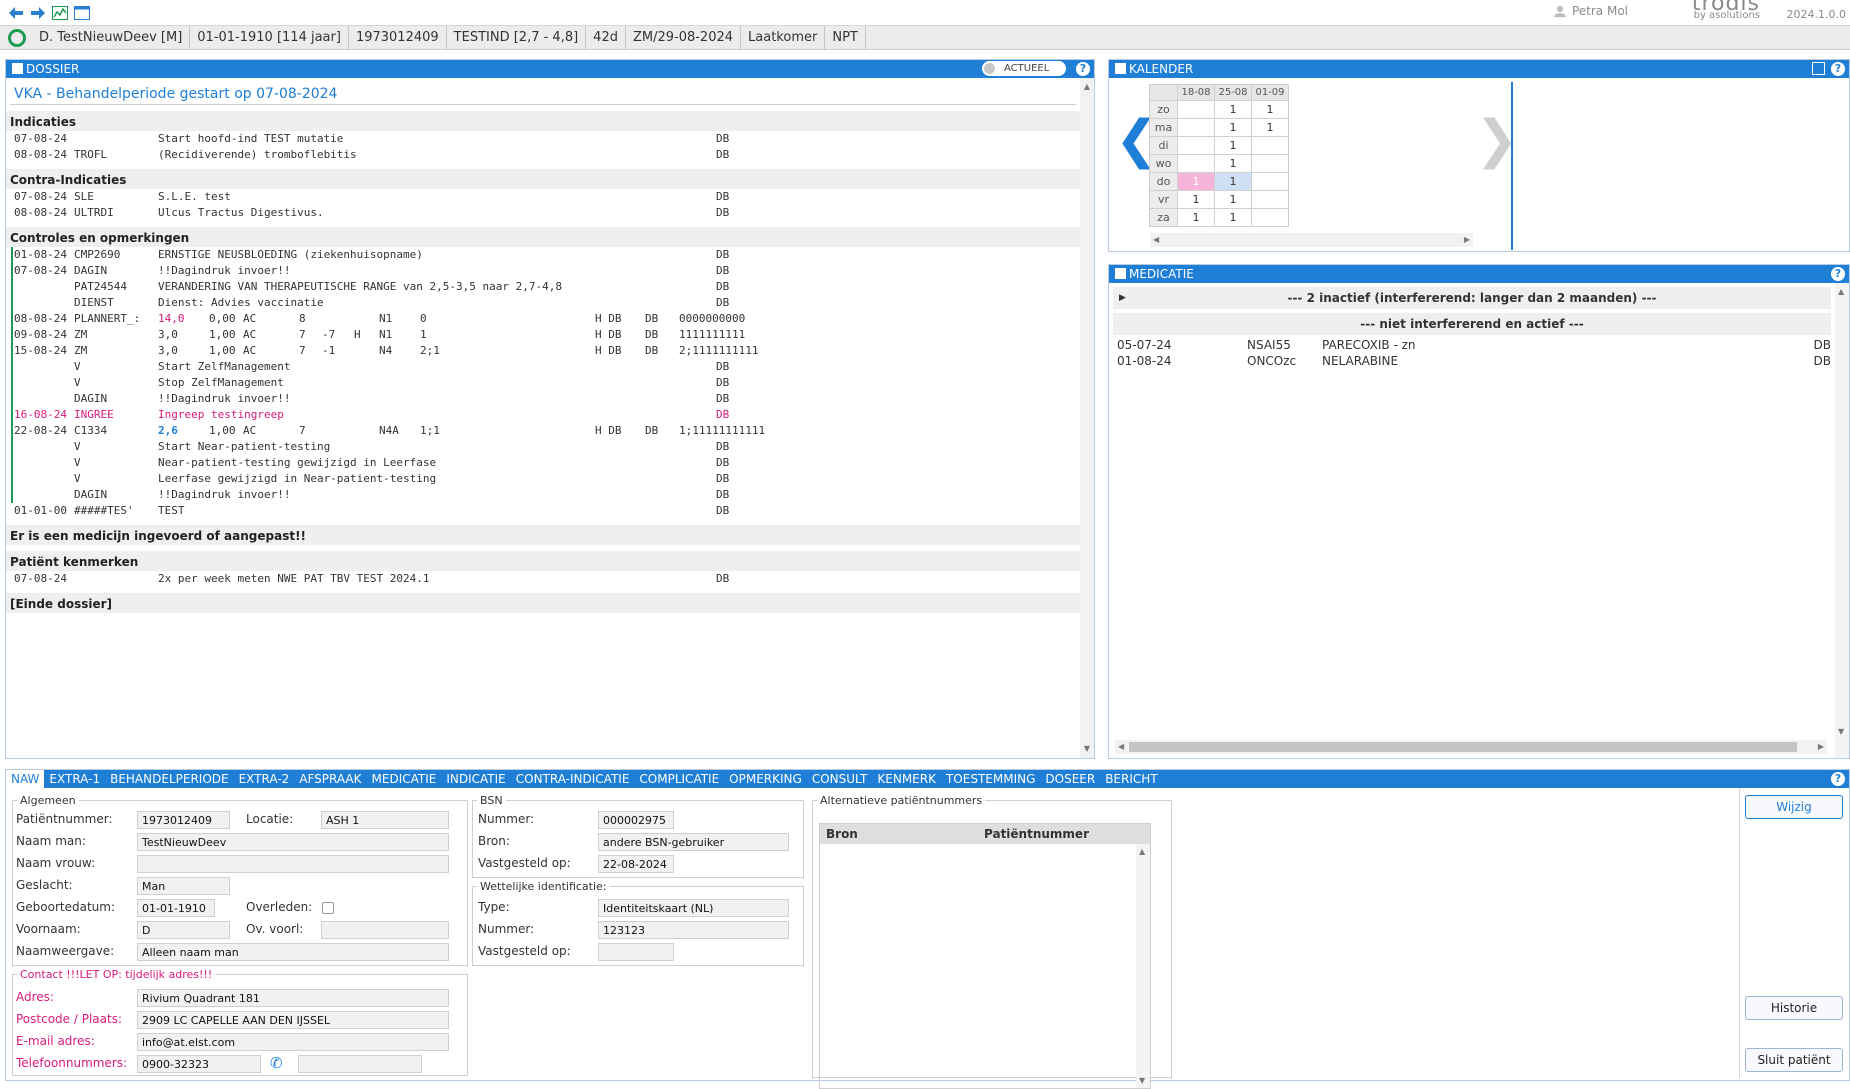  I want to click on patientnummer-field: 1973012409, so click(183, 820).